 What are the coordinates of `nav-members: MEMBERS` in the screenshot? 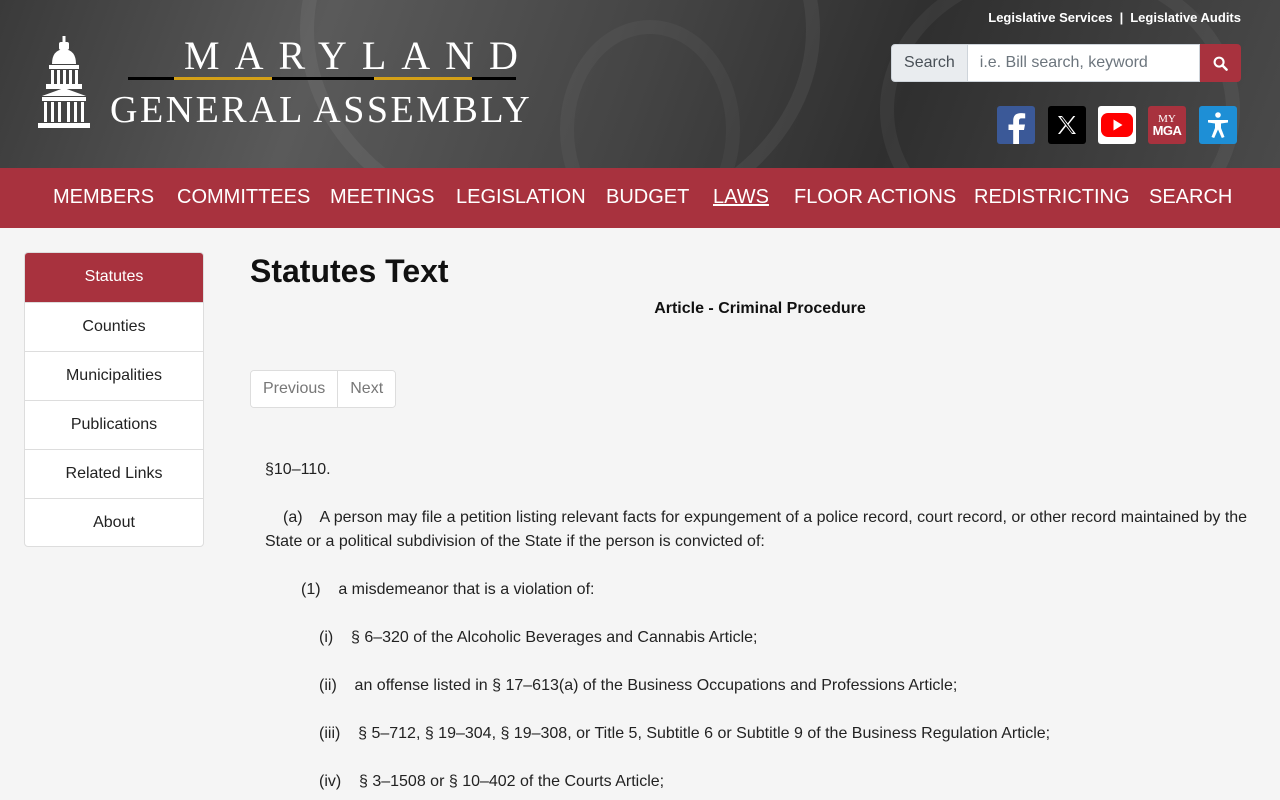 It's located at (103, 198).